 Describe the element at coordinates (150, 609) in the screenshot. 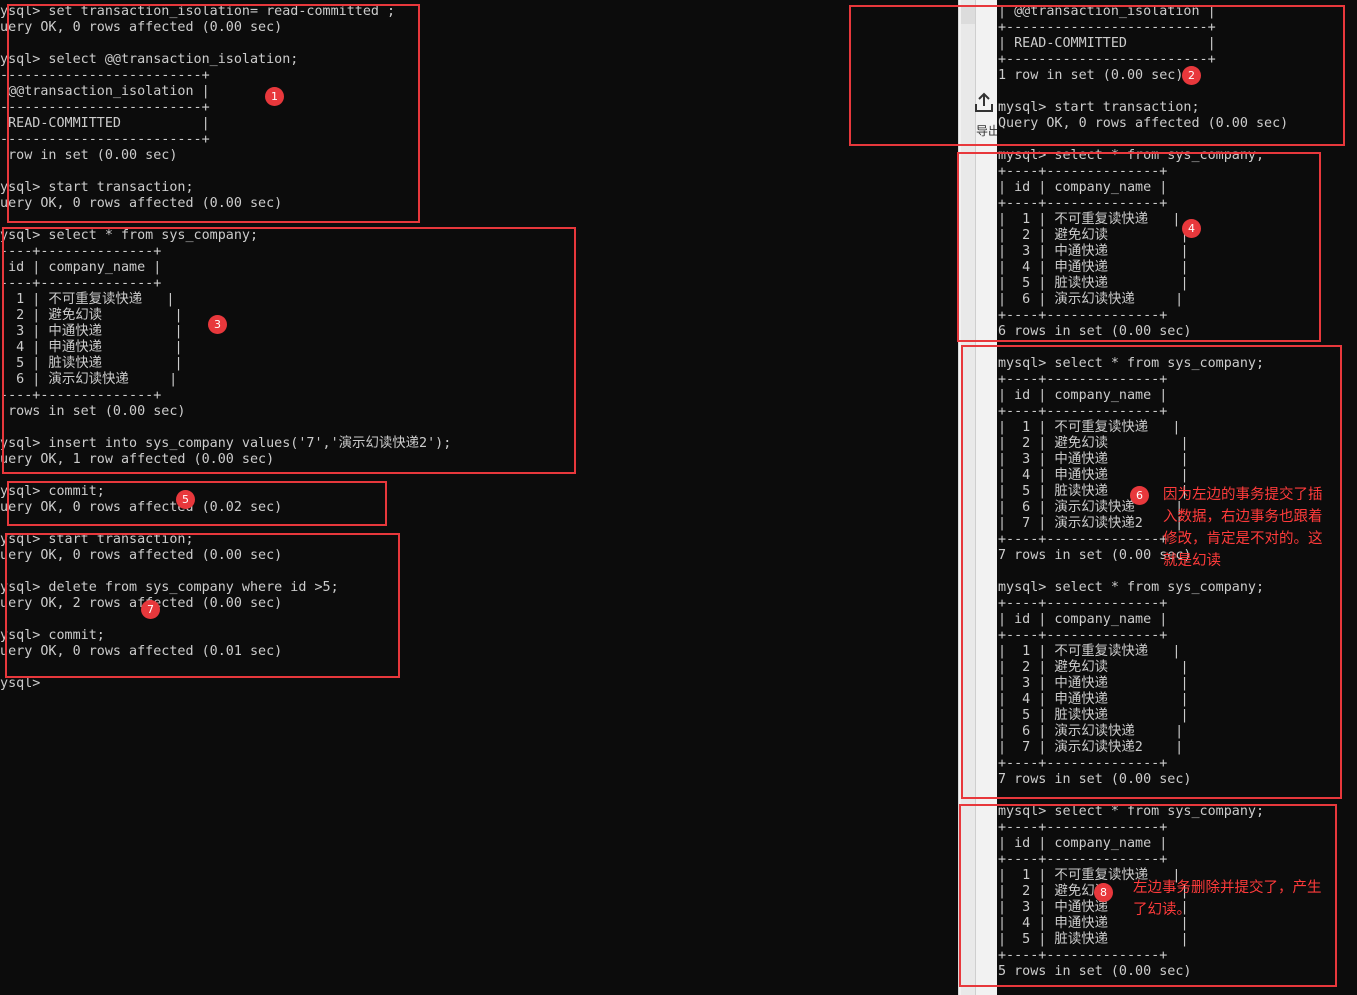

I see `marker-7: 7` at that location.